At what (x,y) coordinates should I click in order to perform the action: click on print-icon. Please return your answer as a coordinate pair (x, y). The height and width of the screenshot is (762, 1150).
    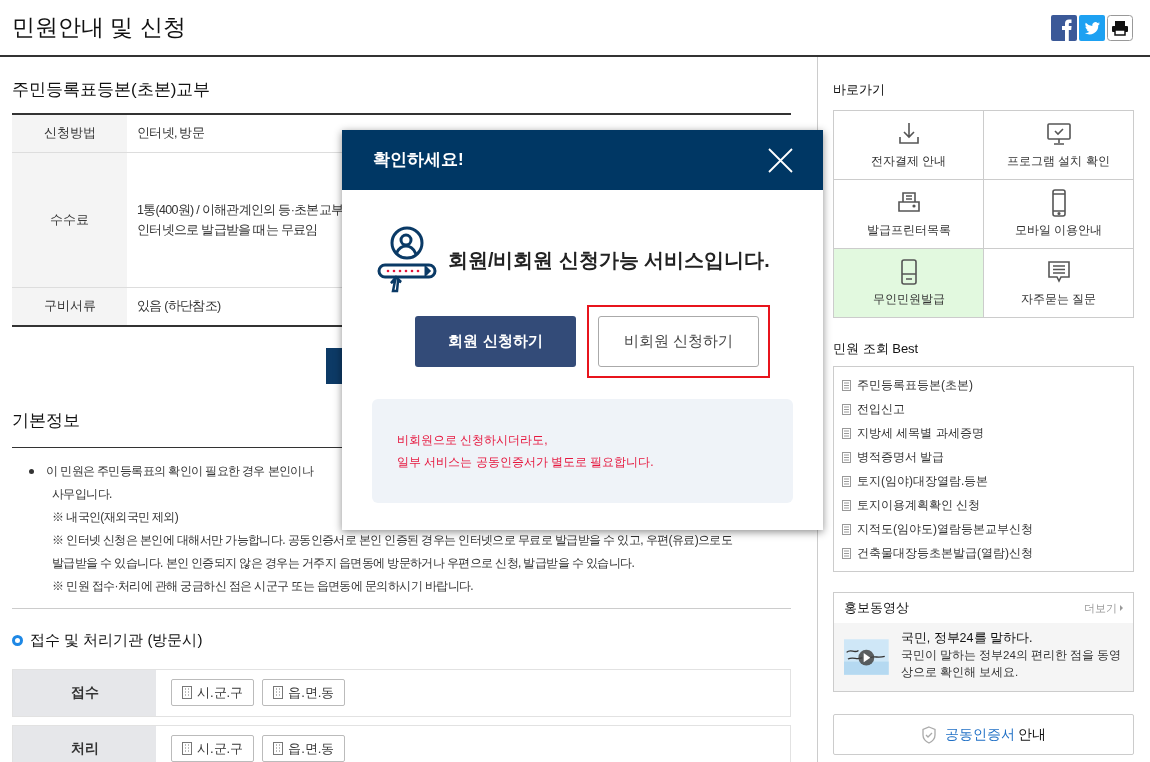
    Looking at the image, I should click on (1120, 27).